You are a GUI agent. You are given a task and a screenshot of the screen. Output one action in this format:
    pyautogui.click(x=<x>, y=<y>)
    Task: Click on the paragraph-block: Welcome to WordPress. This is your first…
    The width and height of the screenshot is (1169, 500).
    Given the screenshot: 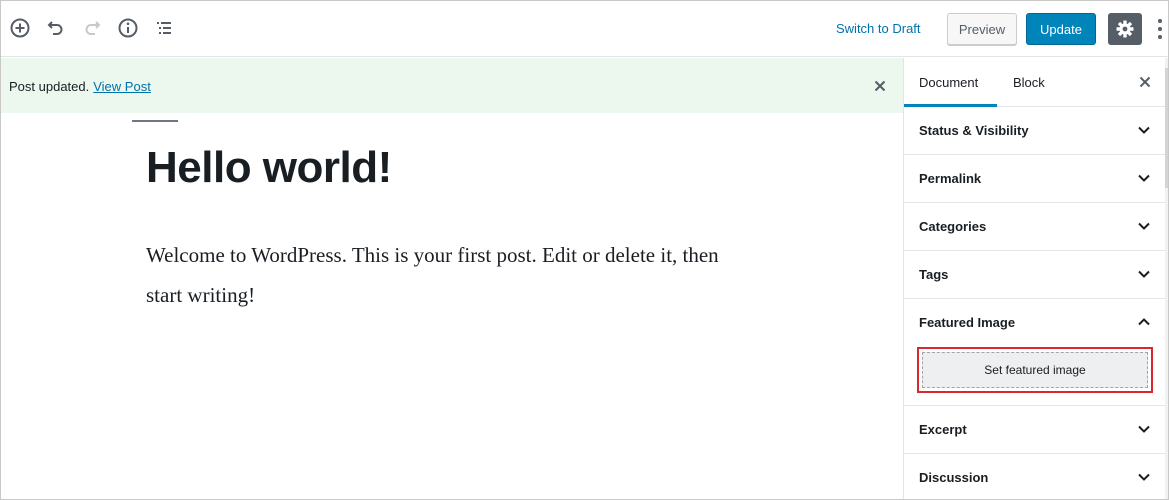 What is the action you would take?
    pyautogui.click(x=451, y=275)
    